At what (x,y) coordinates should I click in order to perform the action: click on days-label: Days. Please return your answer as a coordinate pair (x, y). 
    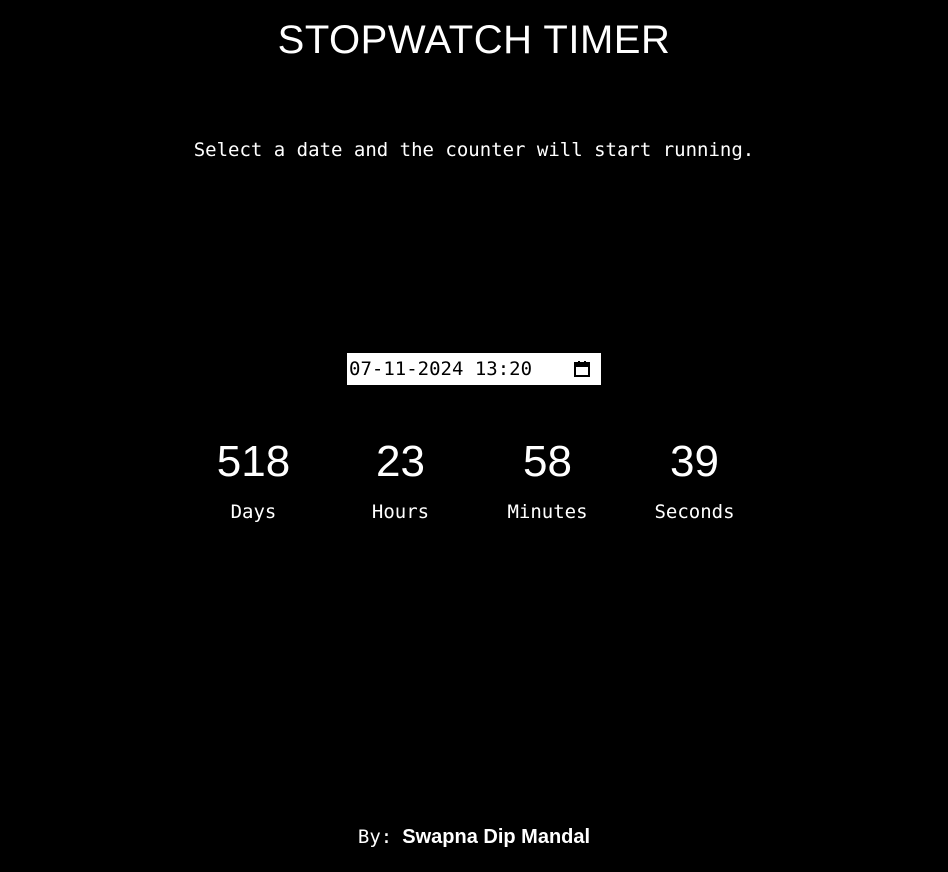
    Looking at the image, I should click on (253, 512).